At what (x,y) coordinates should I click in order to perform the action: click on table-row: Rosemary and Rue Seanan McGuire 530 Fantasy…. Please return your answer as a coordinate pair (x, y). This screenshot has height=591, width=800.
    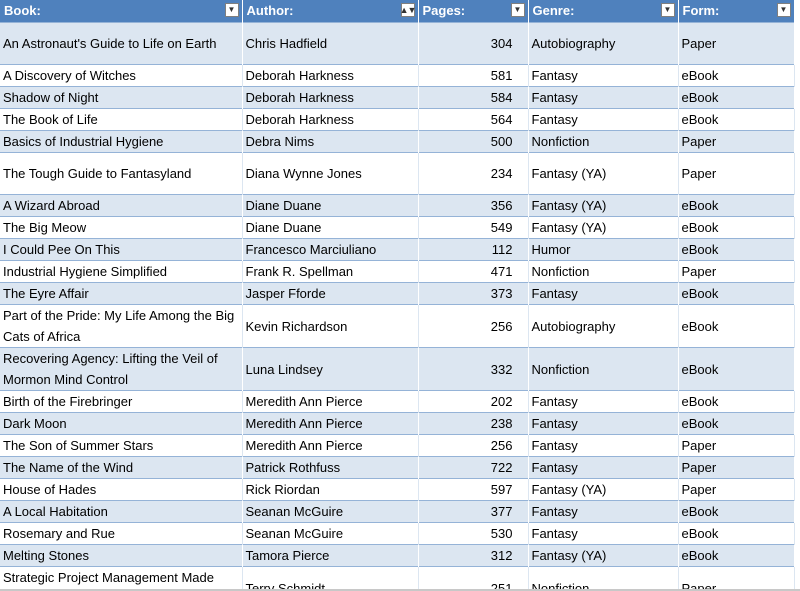
    Looking at the image, I should click on (397, 533).